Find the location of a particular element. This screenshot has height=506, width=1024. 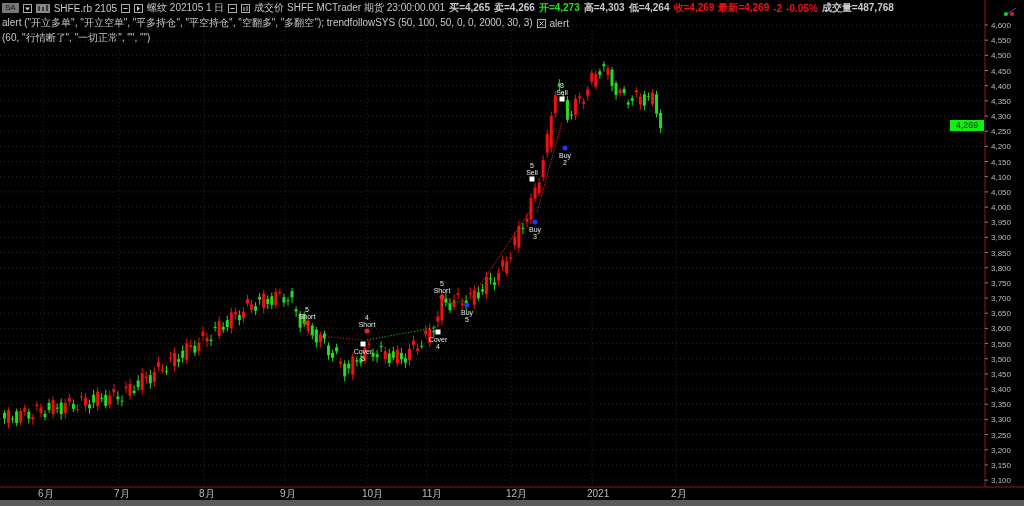

bar-chart-icon is located at coordinates (246, 8).